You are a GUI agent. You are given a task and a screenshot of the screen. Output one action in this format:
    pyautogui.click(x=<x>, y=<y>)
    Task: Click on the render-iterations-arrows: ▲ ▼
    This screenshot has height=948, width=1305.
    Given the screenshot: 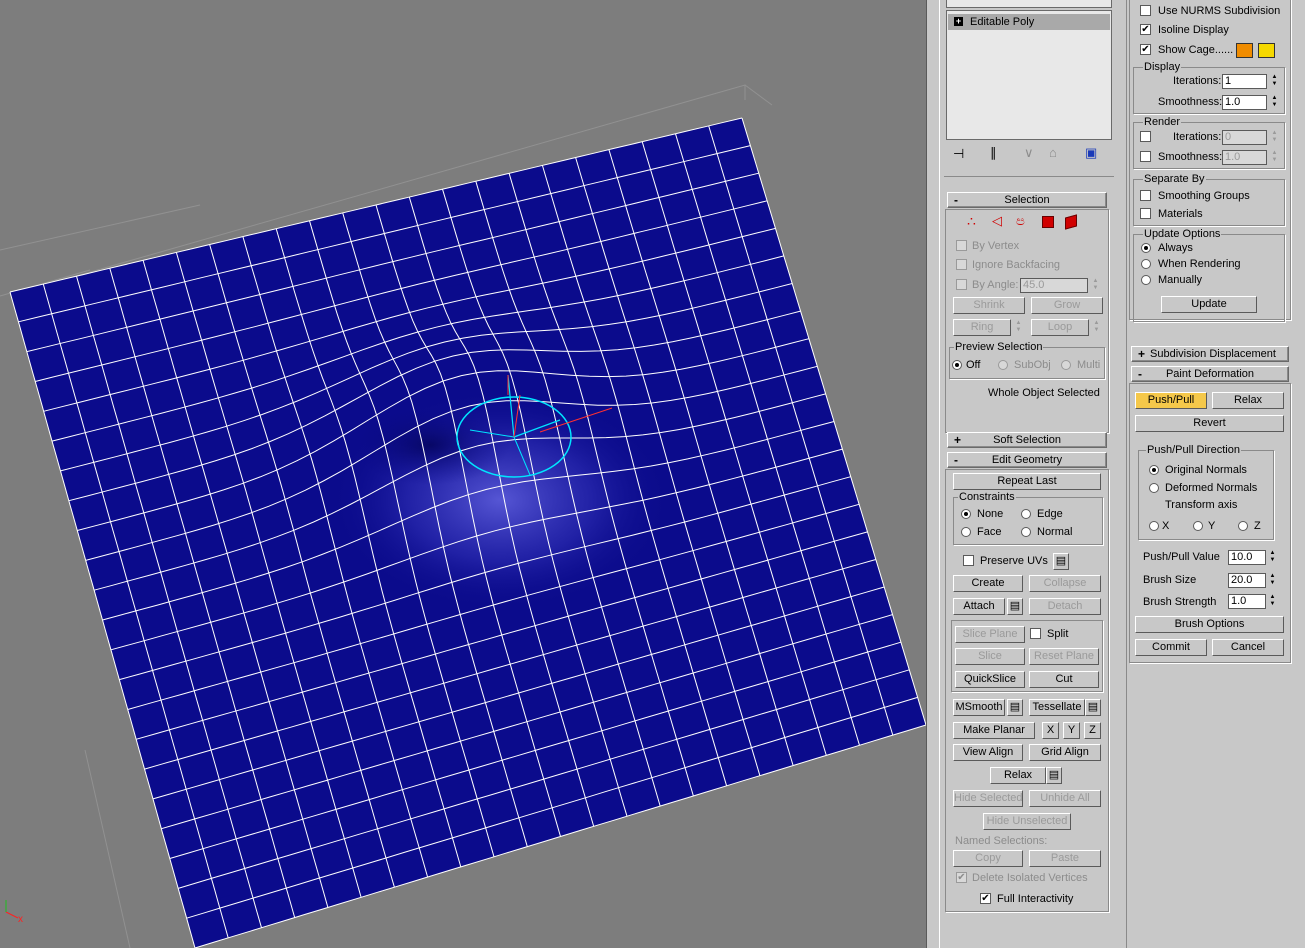 What is the action you would take?
    pyautogui.click(x=1274, y=137)
    